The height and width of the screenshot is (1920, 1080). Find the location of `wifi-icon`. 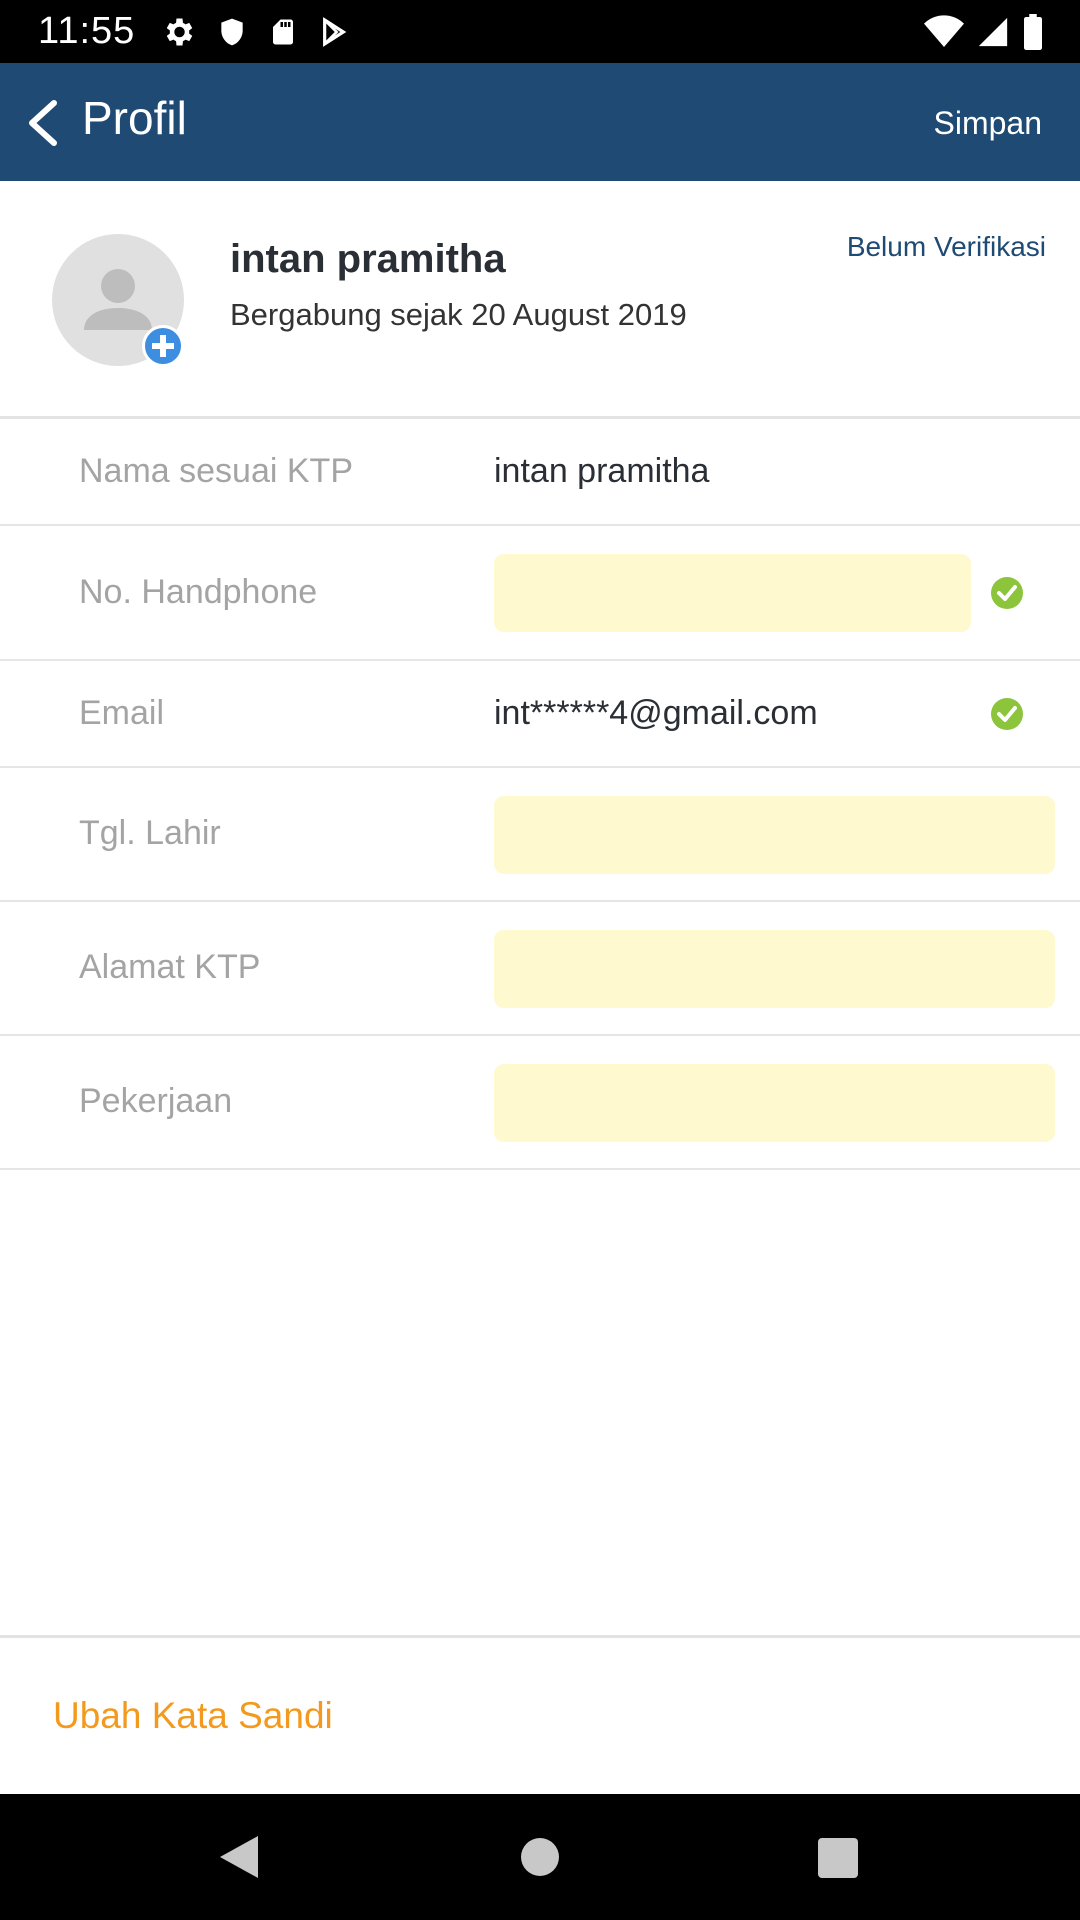

wifi-icon is located at coordinates (944, 32).